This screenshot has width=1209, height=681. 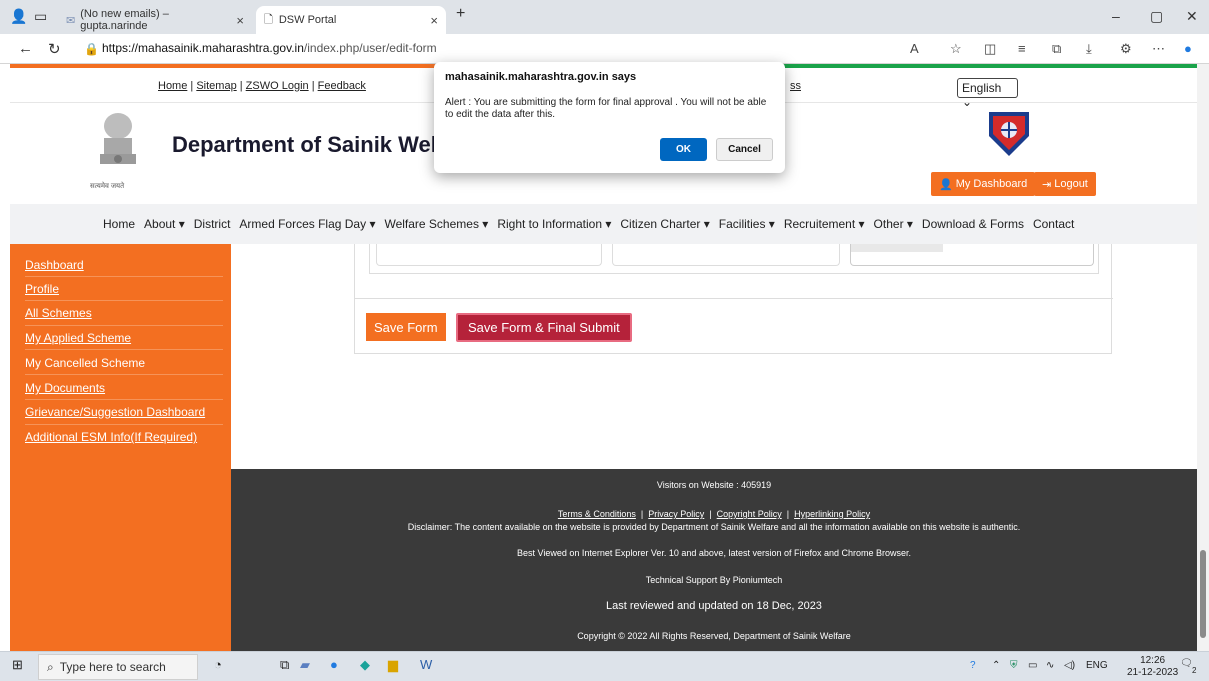 I want to click on nav-welfare-schemes: Welfare Schemes ▾, so click(x=436, y=224).